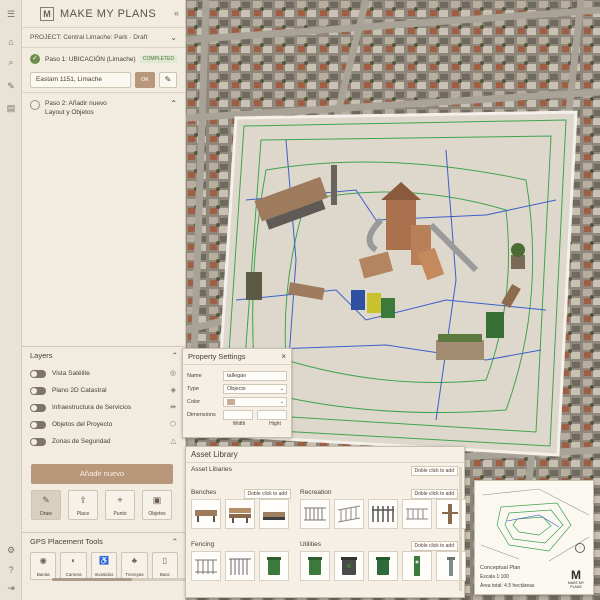 Image resolution: width=600 pixels, height=600 pixels. Describe the element at coordinates (165, 566) in the screenshot. I see `gps-tool: ▯ Basc` at that location.